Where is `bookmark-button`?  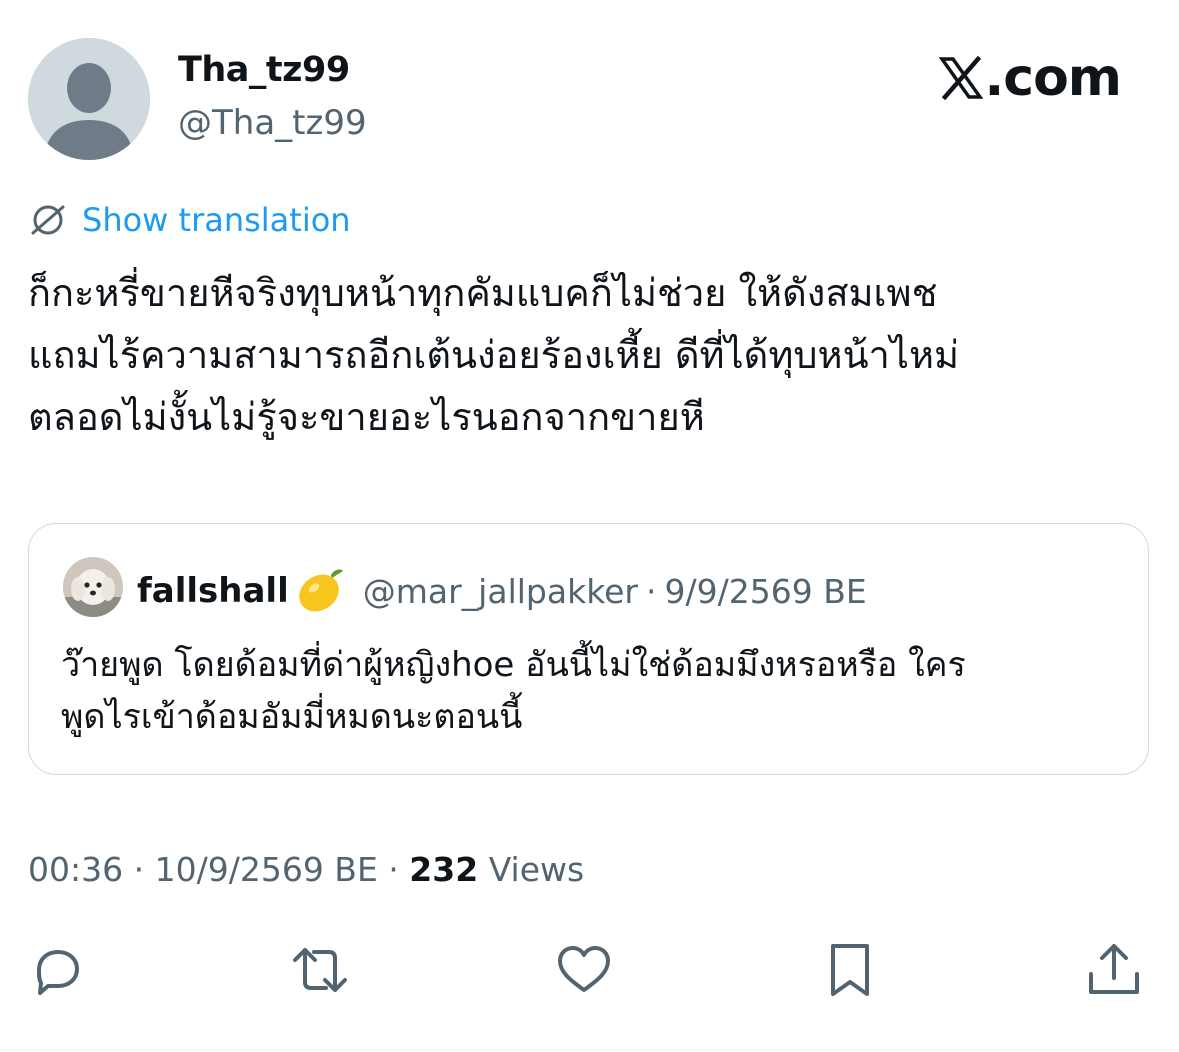
bookmark-button is located at coordinates (850, 970).